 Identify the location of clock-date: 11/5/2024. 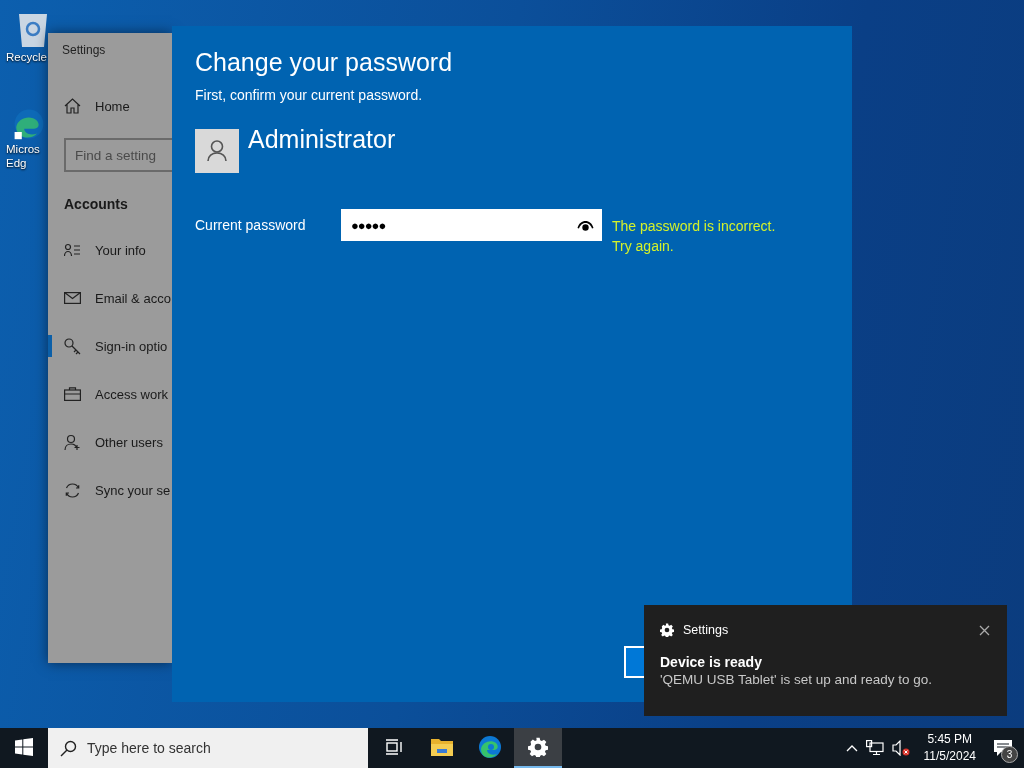
(949, 756).